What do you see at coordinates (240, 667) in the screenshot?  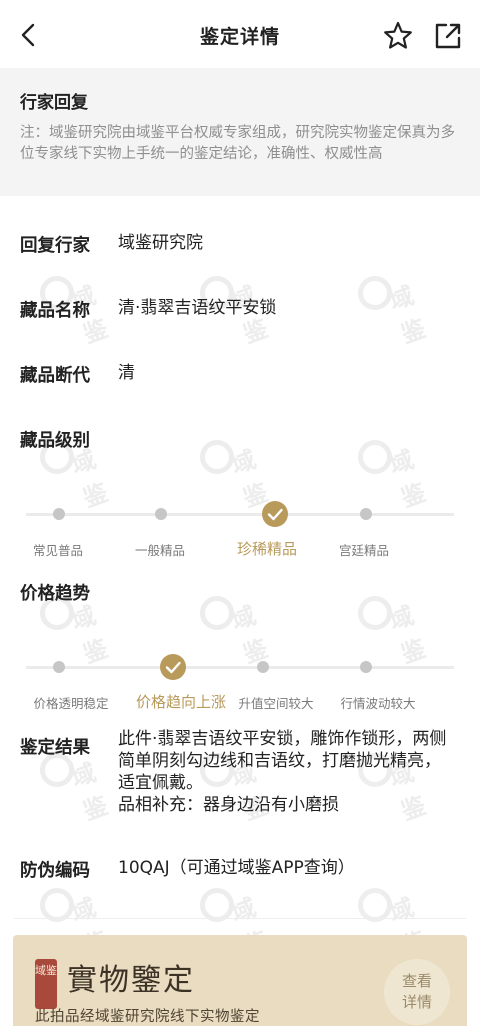 I see `trend-track` at bounding box center [240, 667].